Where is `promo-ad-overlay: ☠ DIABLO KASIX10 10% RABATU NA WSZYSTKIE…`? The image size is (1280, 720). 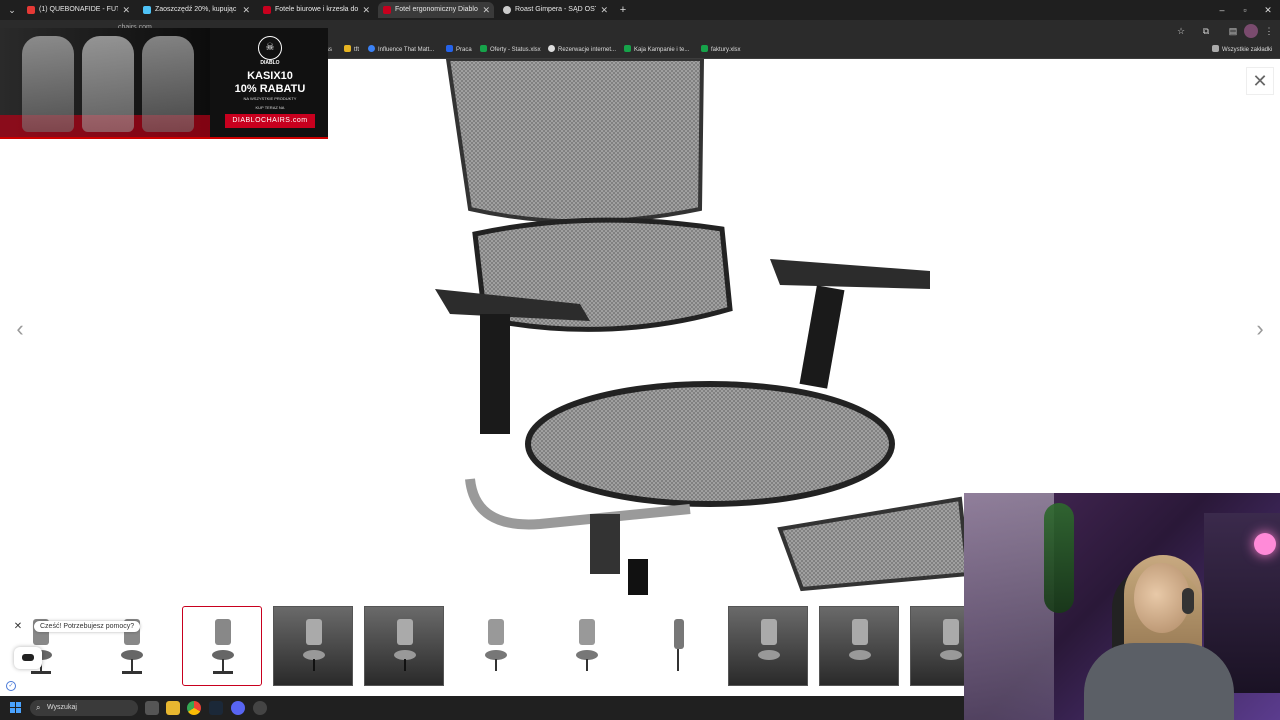
promo-ad-overlay: ☠ DIABLO KASIX10 10% RABATU NA WSZYSTKIE… is located at coordinates (164, 83).